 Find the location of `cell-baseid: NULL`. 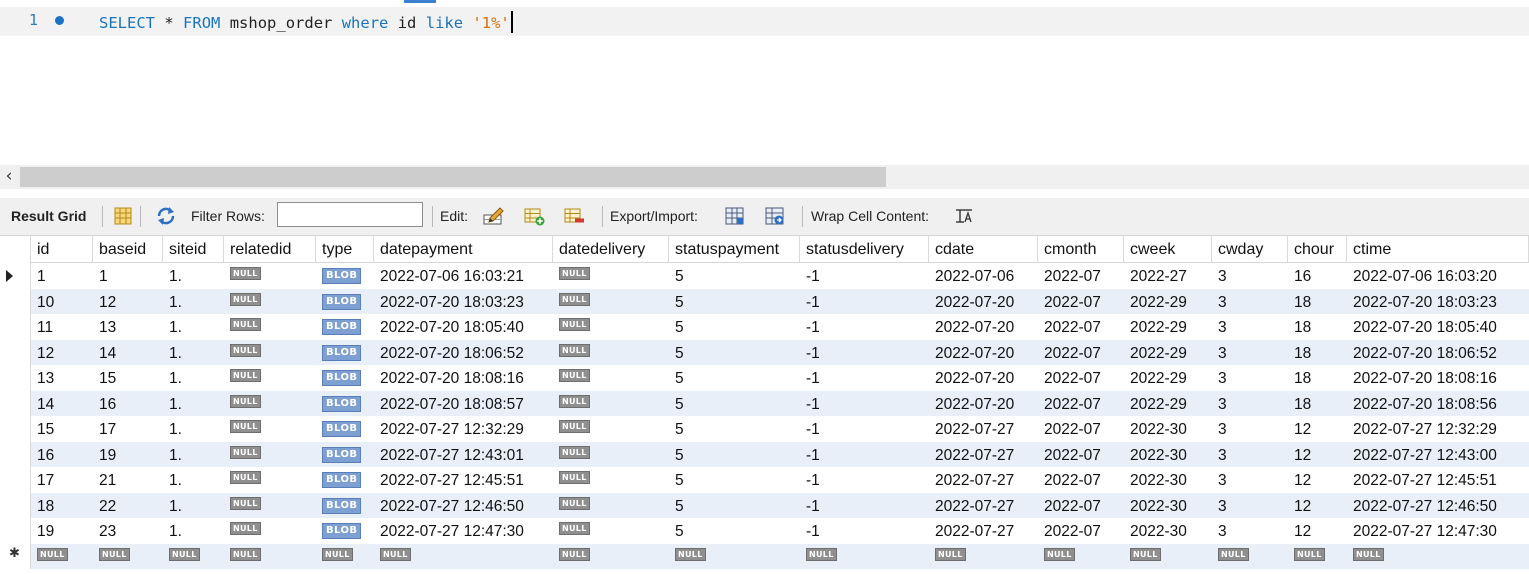

cell-baseid: NULL is located at coordinates (128, 557).